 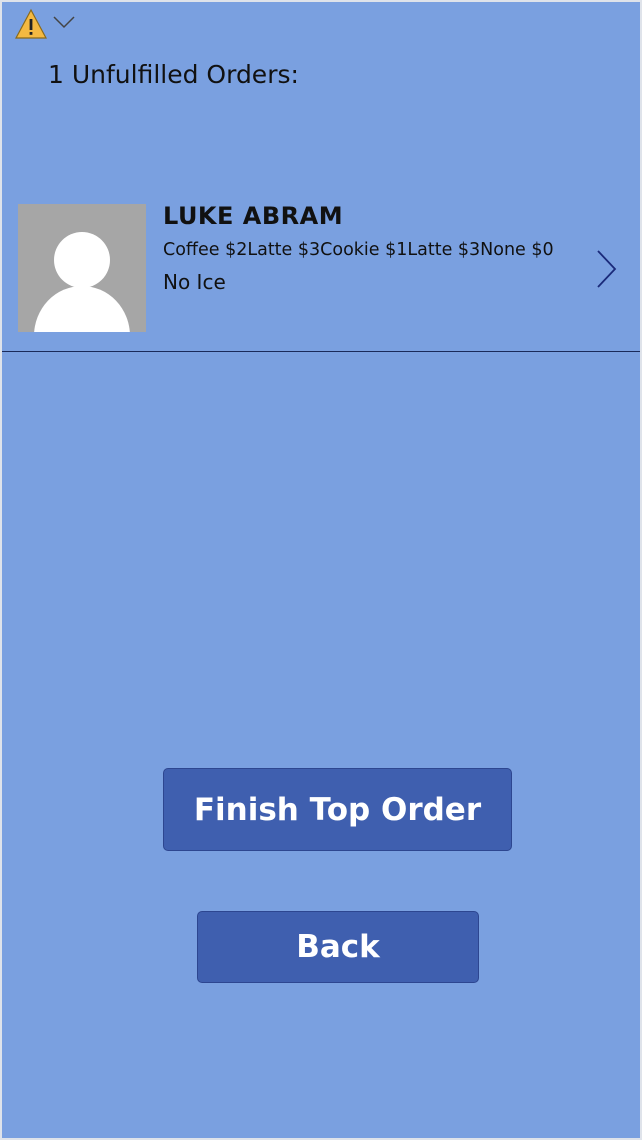 What do you see at coordinates (194, 282) in the screenshot?
I see `order-note: No Ice` at bounding box center [194, 282].